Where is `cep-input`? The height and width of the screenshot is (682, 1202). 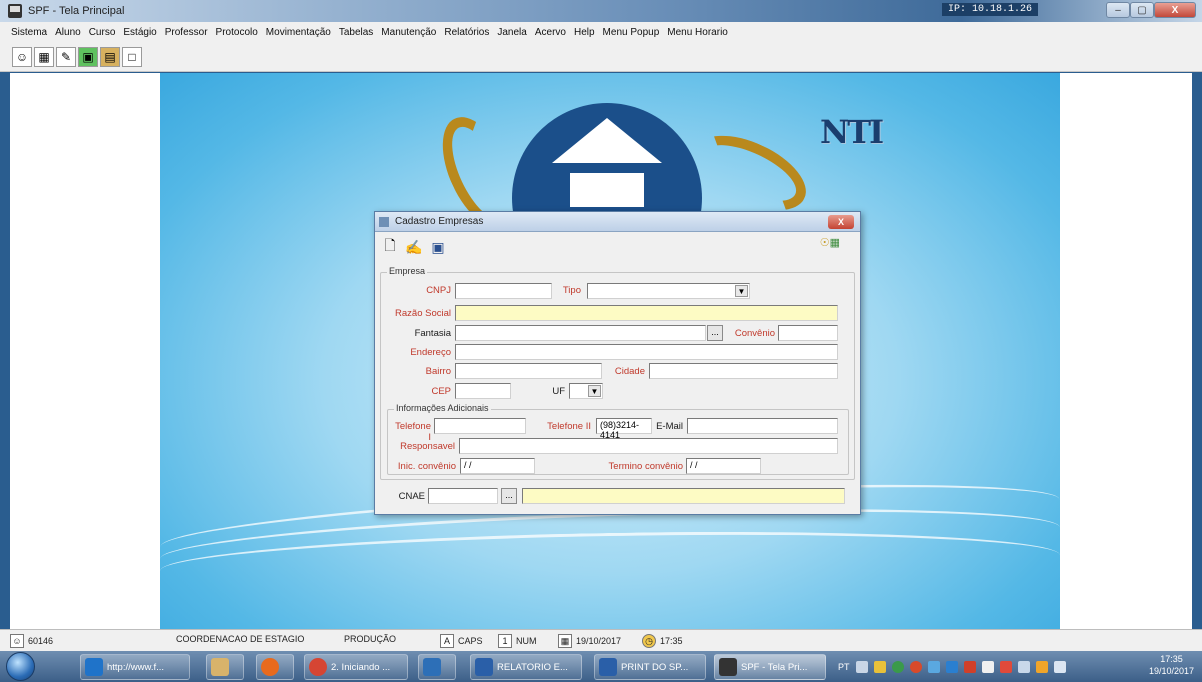 cep-input is located at coordinates (483, 391).